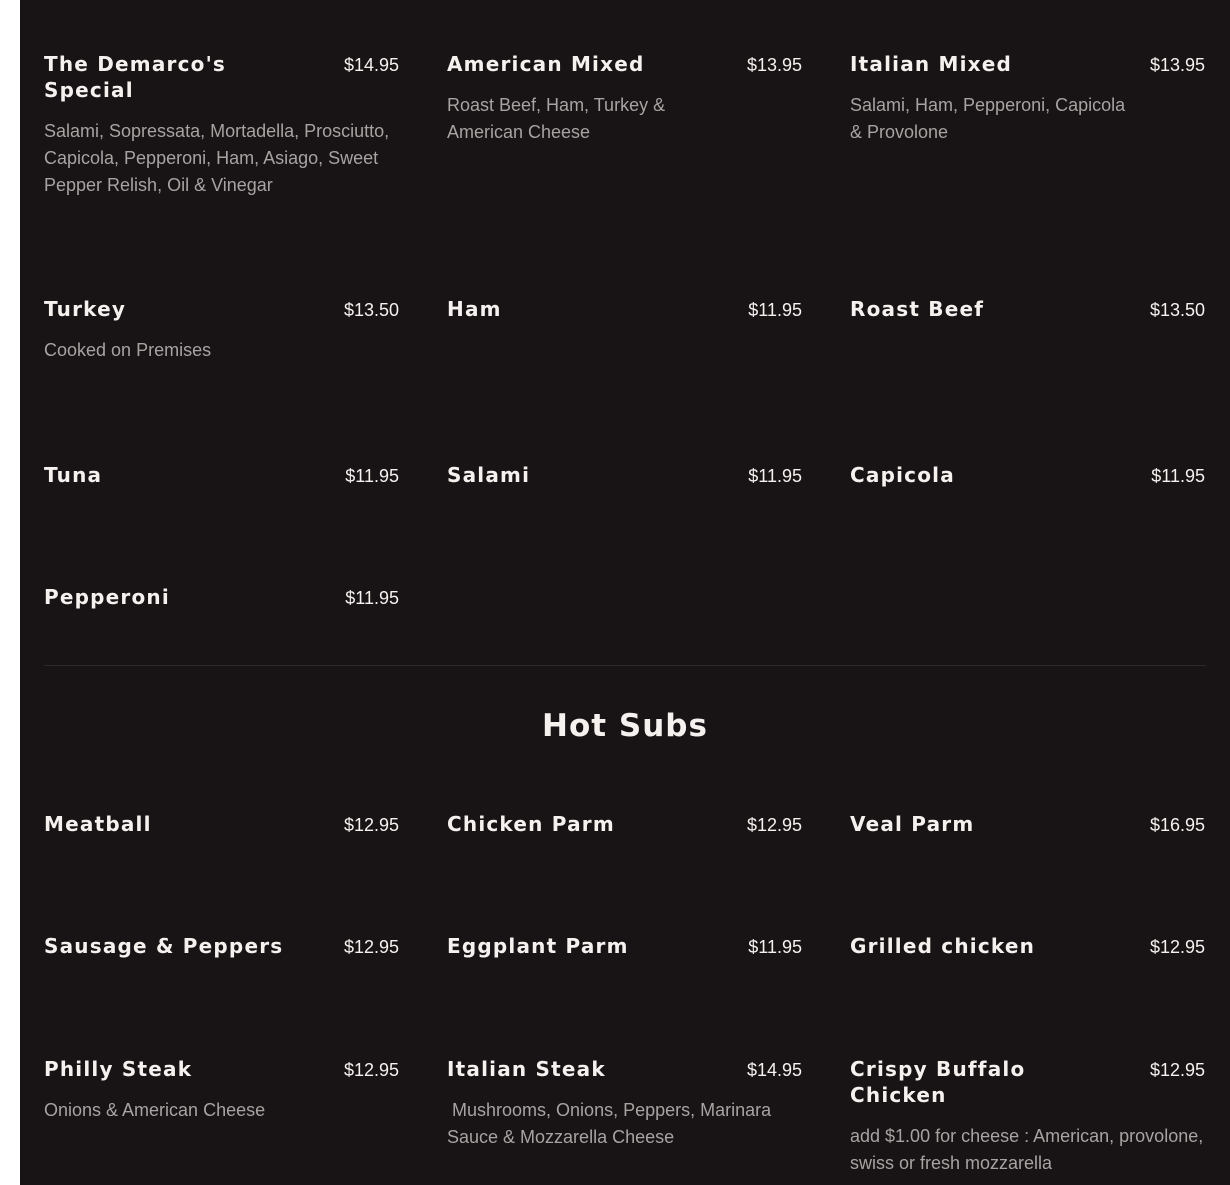  Describe the element at coordinates (943, 946) in the screenshot. I see `menu-item-name: Grilled chicken` at that location.